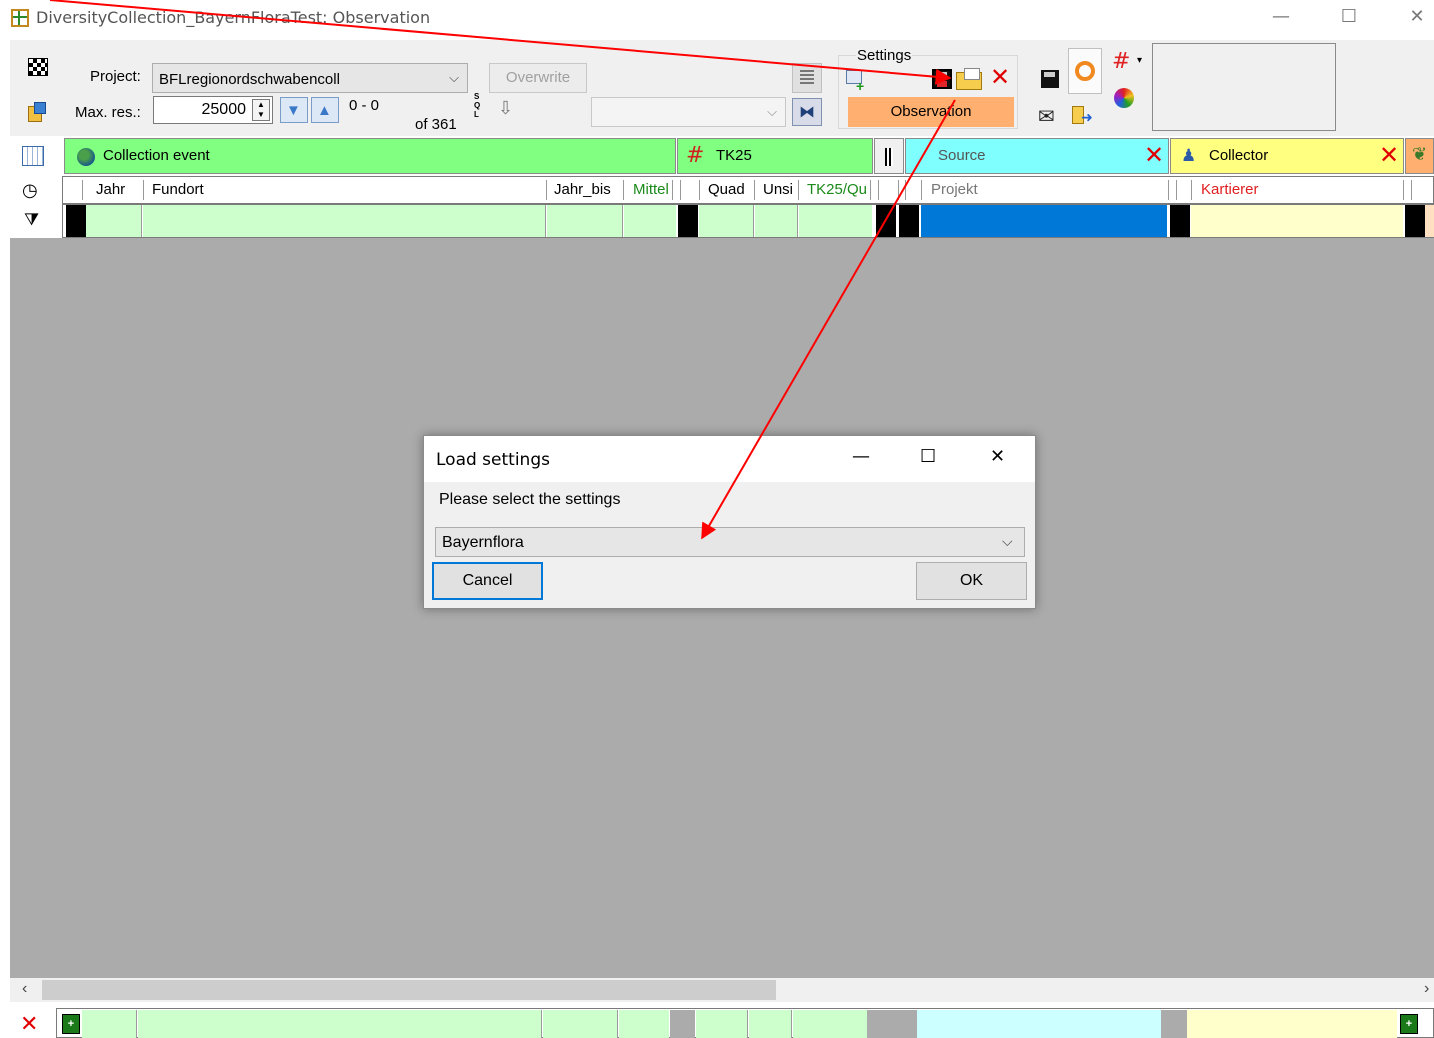 The width and height of the screenshot is (1434, 1038). I want to click on annotation-arrow-to-load, so click(500, 42).